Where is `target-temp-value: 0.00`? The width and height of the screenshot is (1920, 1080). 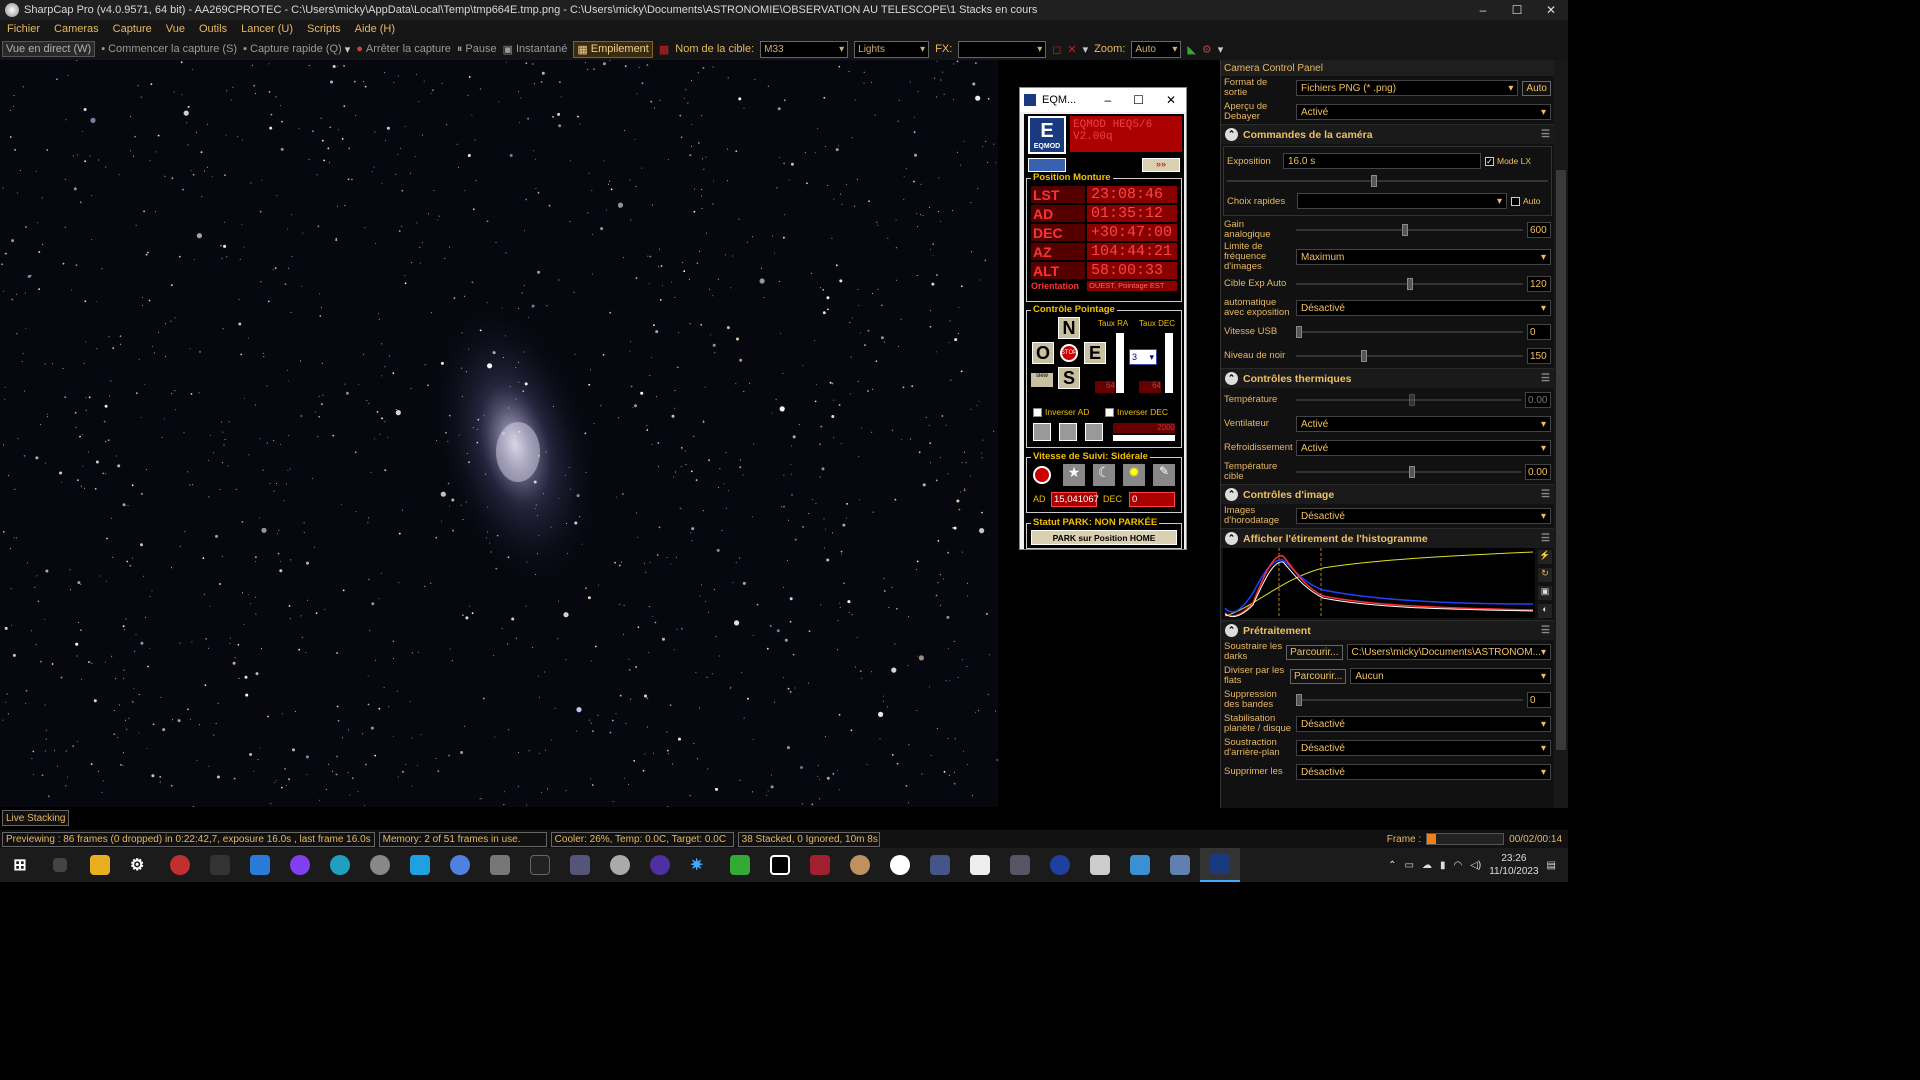
target-temp-value: 0.00 is located at coordinates (1538, 472).